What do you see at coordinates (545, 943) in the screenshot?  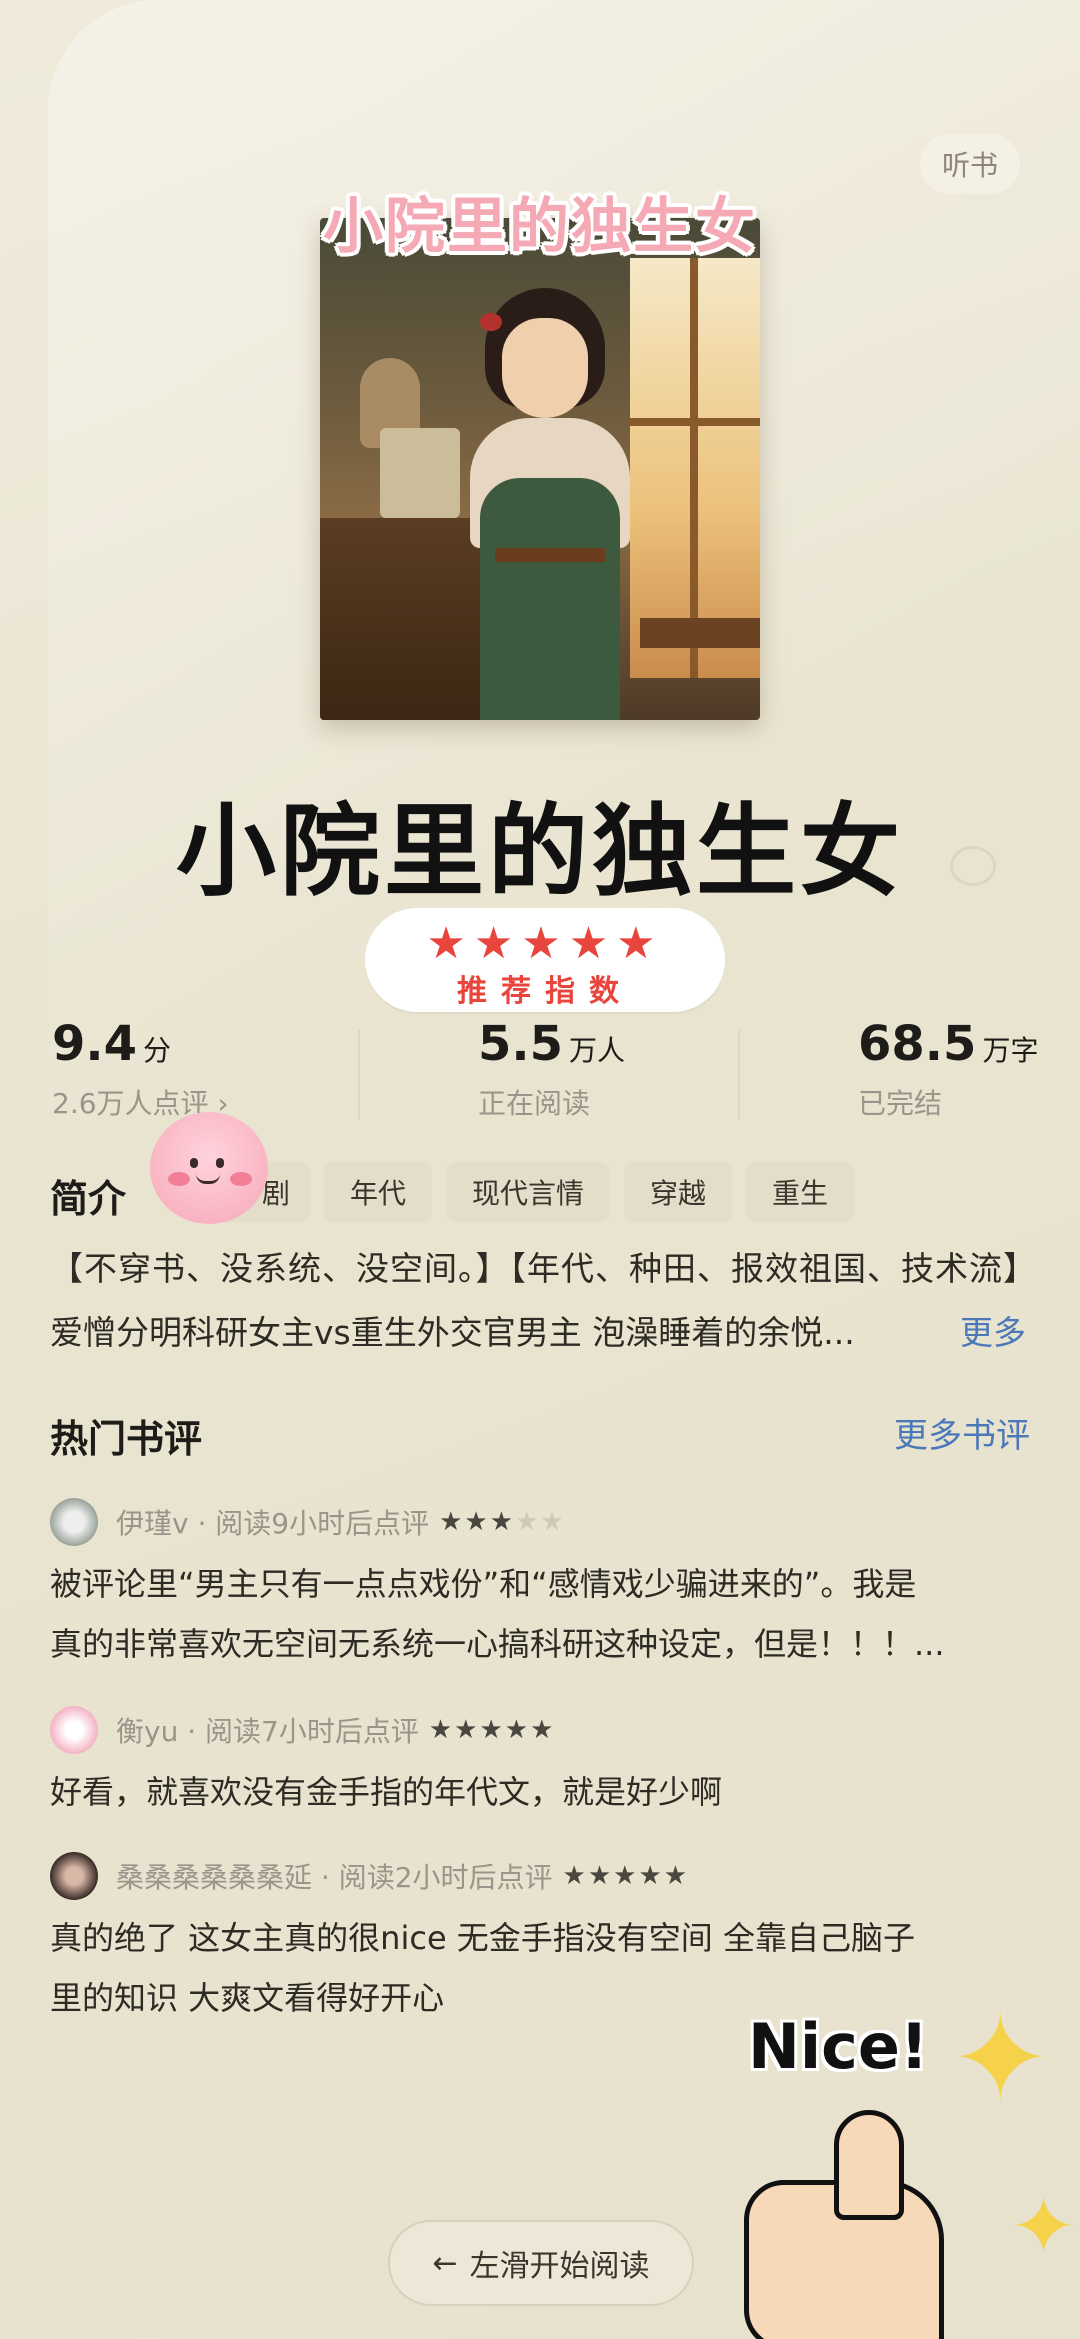 I see `recommend-stars: ★★★★★` at bounding box center [545, 943].